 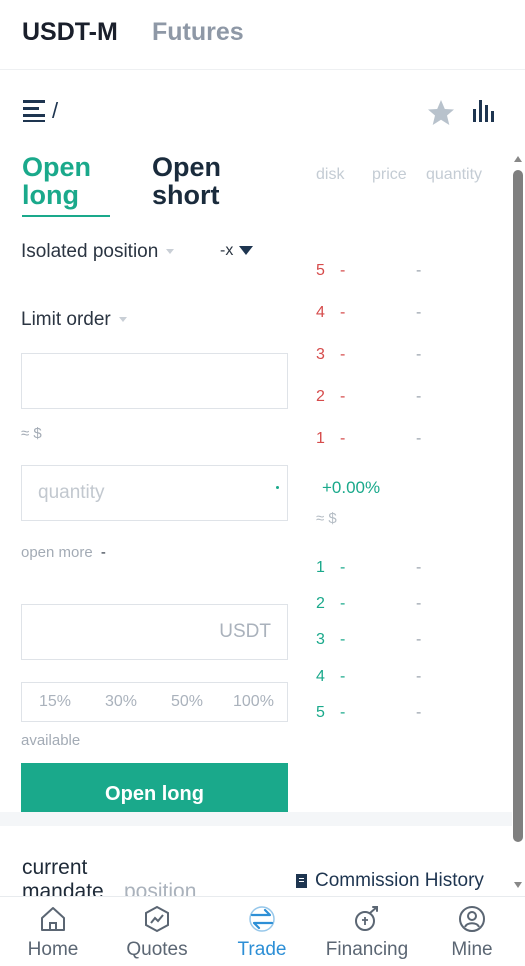 What do you see at coordinates (371, 641) in the screenshot?
I see `bid-row: 3 - -` at bounding box center [371, 641].